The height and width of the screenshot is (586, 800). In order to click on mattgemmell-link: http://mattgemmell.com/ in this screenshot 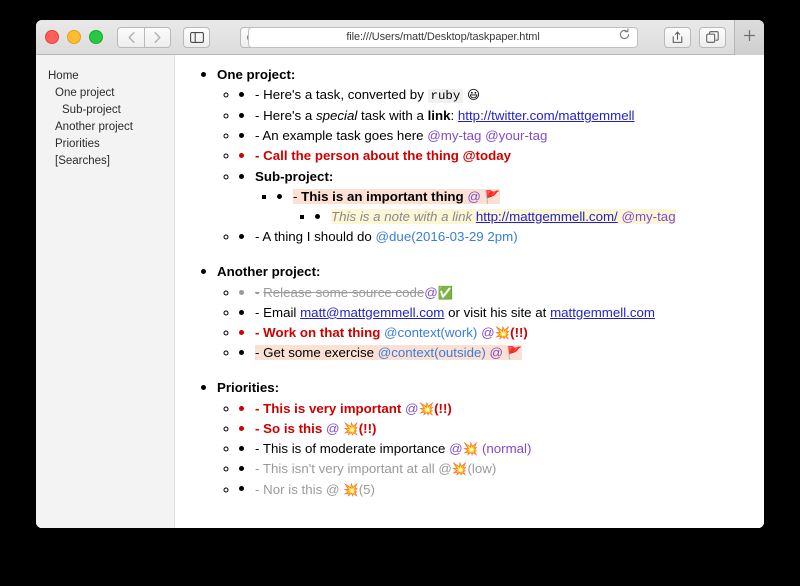, I will do `click(547, 216)`.